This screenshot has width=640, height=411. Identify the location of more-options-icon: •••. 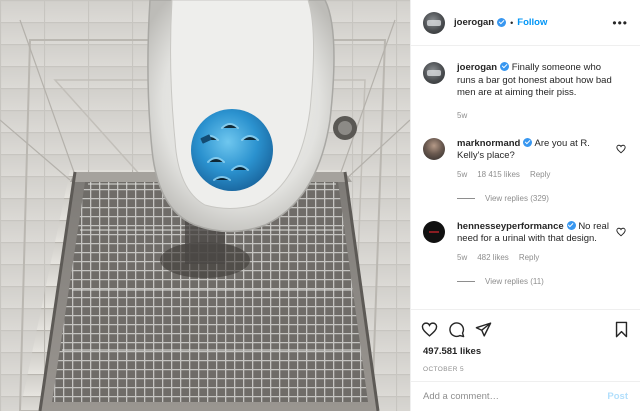
(620, 23).